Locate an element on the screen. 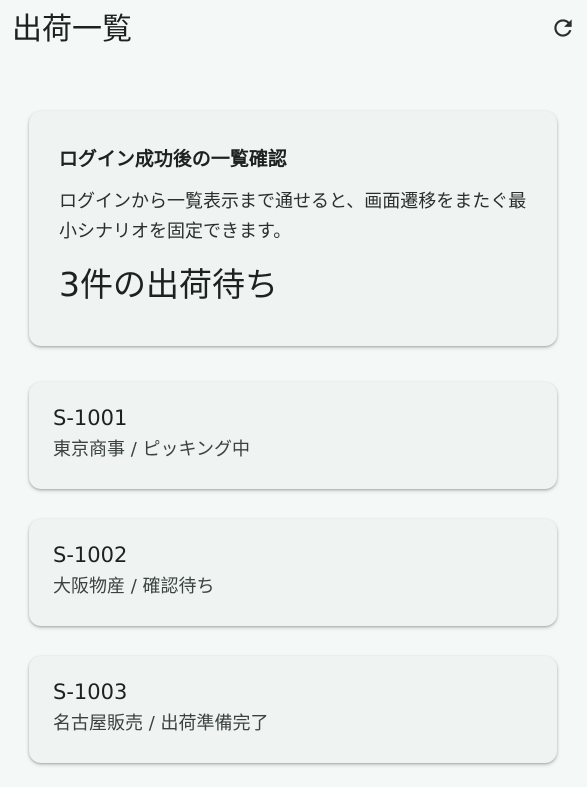 Image resolution: width=587 pixels, height=787 pixels. pending-count: 3件の出荷待ち is located at coordinates (168, 284).